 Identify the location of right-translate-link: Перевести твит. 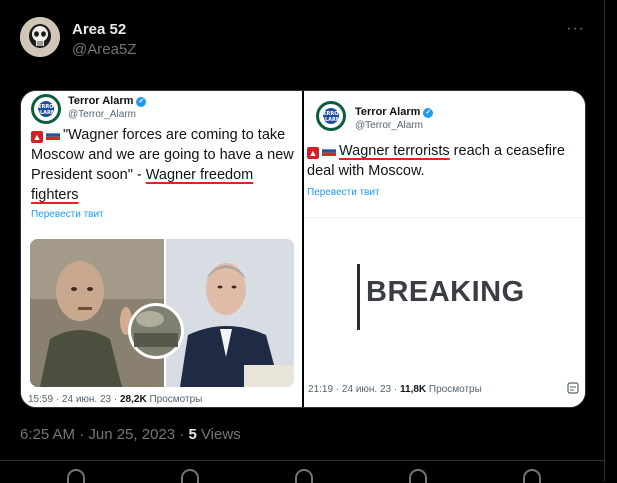
(343, 192).